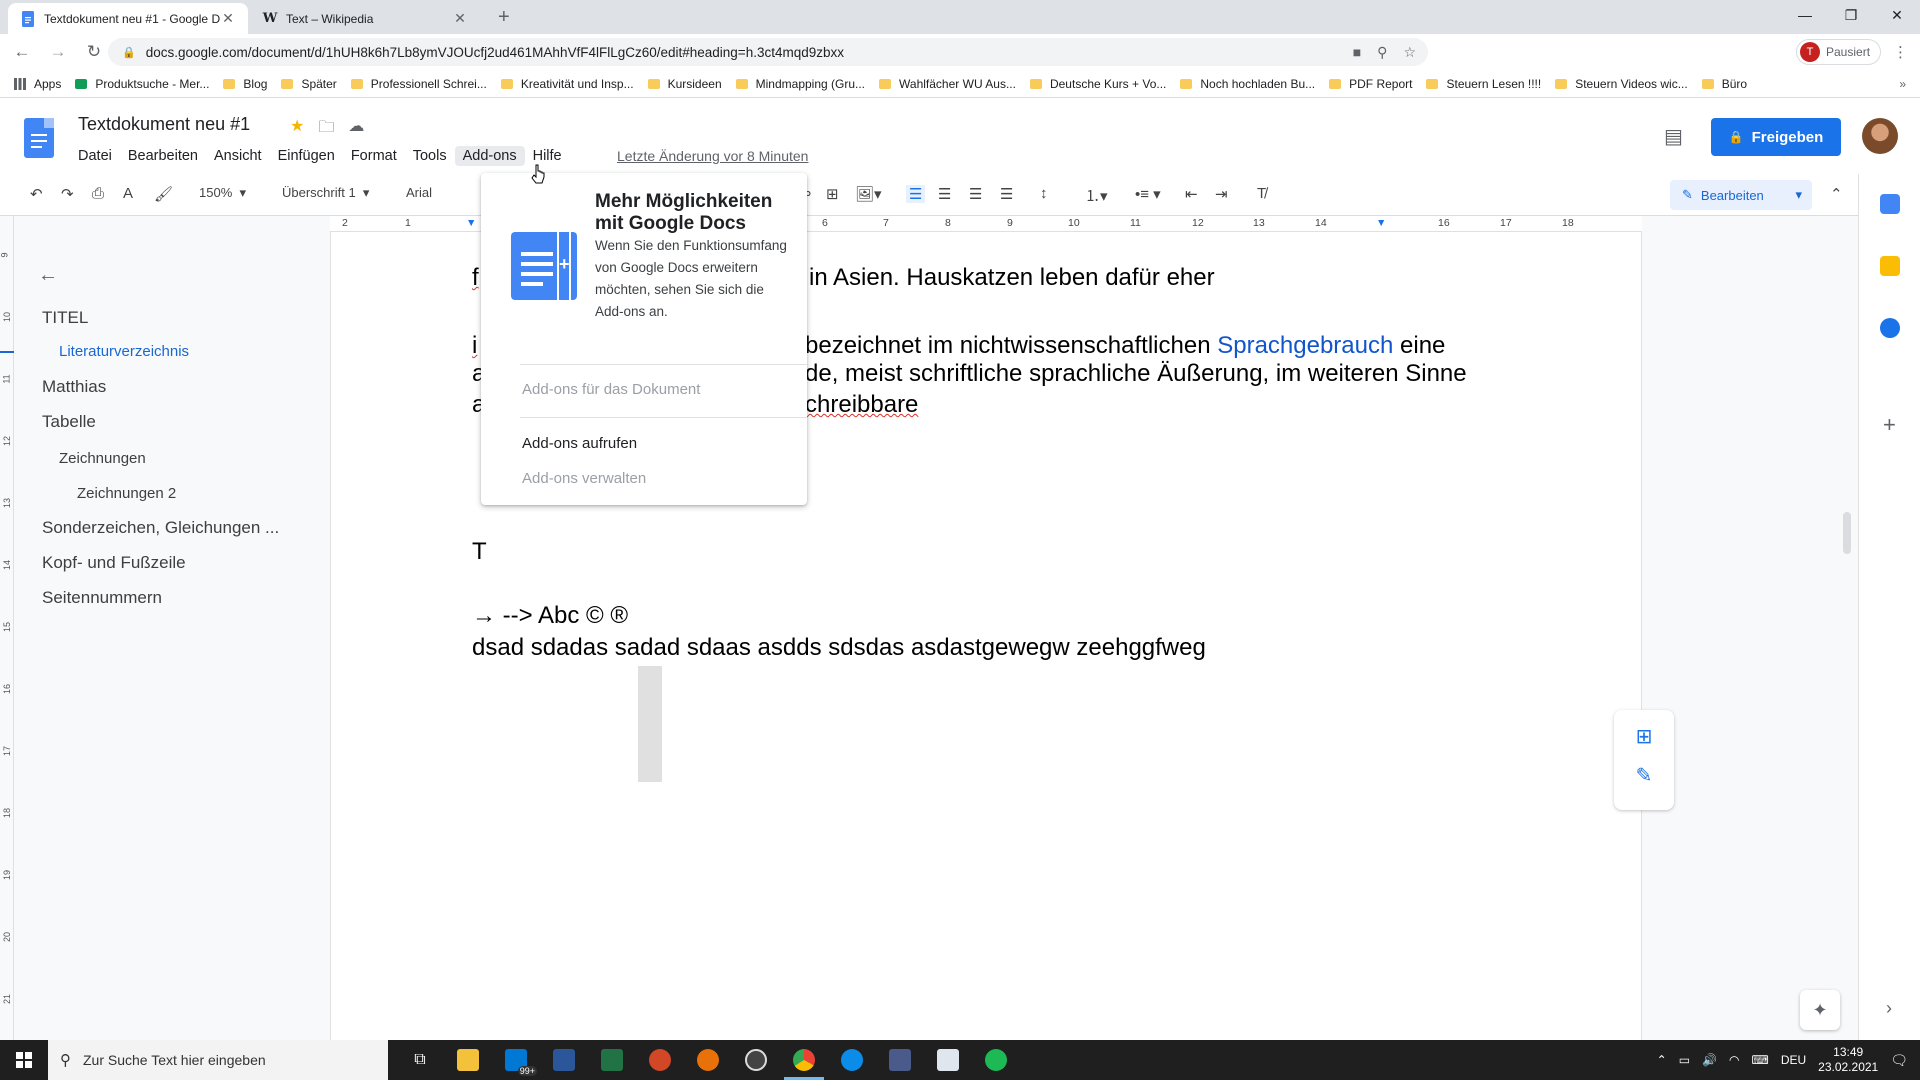 Image resolution: width=1920 pixels, height=1080 pixels. I want to click on justify-icon: ☰, so click(1006, 194).